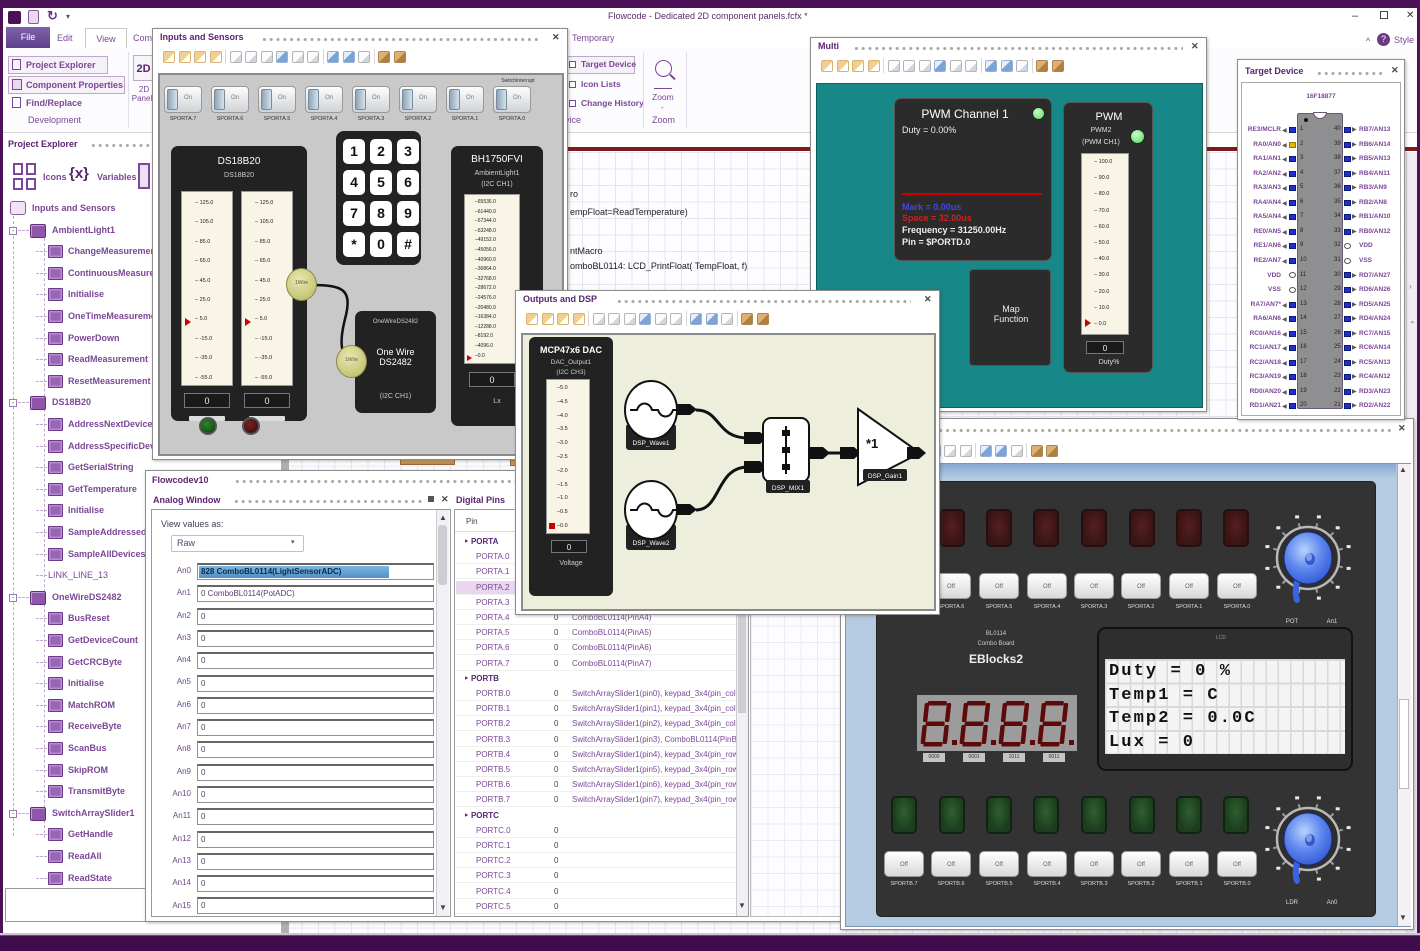  What do you see at coordinates (651, 443) in the screenshot?
I see `svg-text: DSP_Wave1` at bounding box center [651, 443].